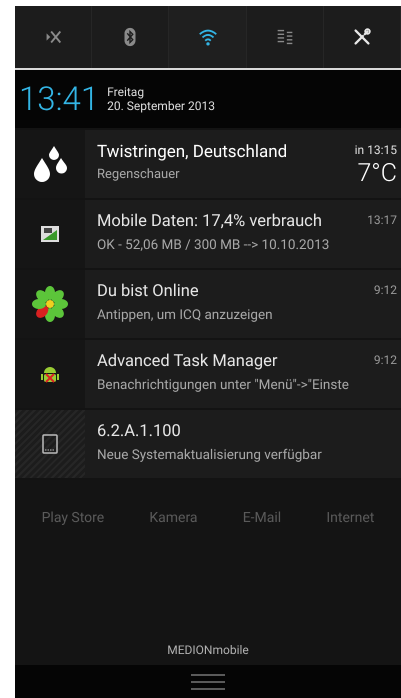 Image resolution: width=401 pixels, height=698 pixels. What do you see at coordinates (210, 455) in the screenshot?
I see `notification-text: Neue Systemaktualisierung verfügbar` at bounding box center [210, 455].